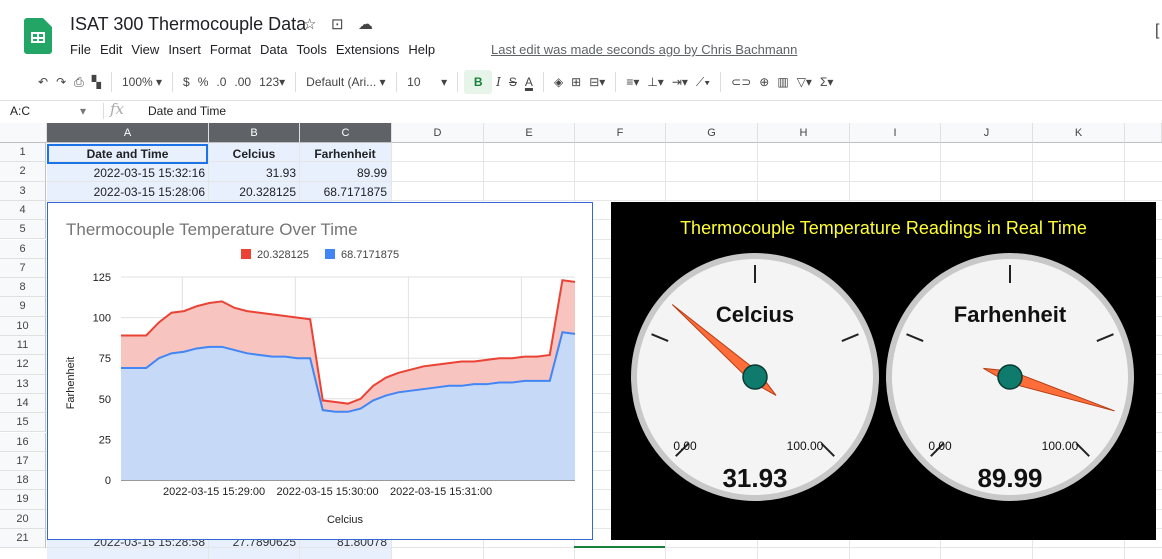 This screenshot has height=559, width=1162. Describe the element at coordinates (23, 346) in the screenshot. I see `row-header-11: 11` at that location.